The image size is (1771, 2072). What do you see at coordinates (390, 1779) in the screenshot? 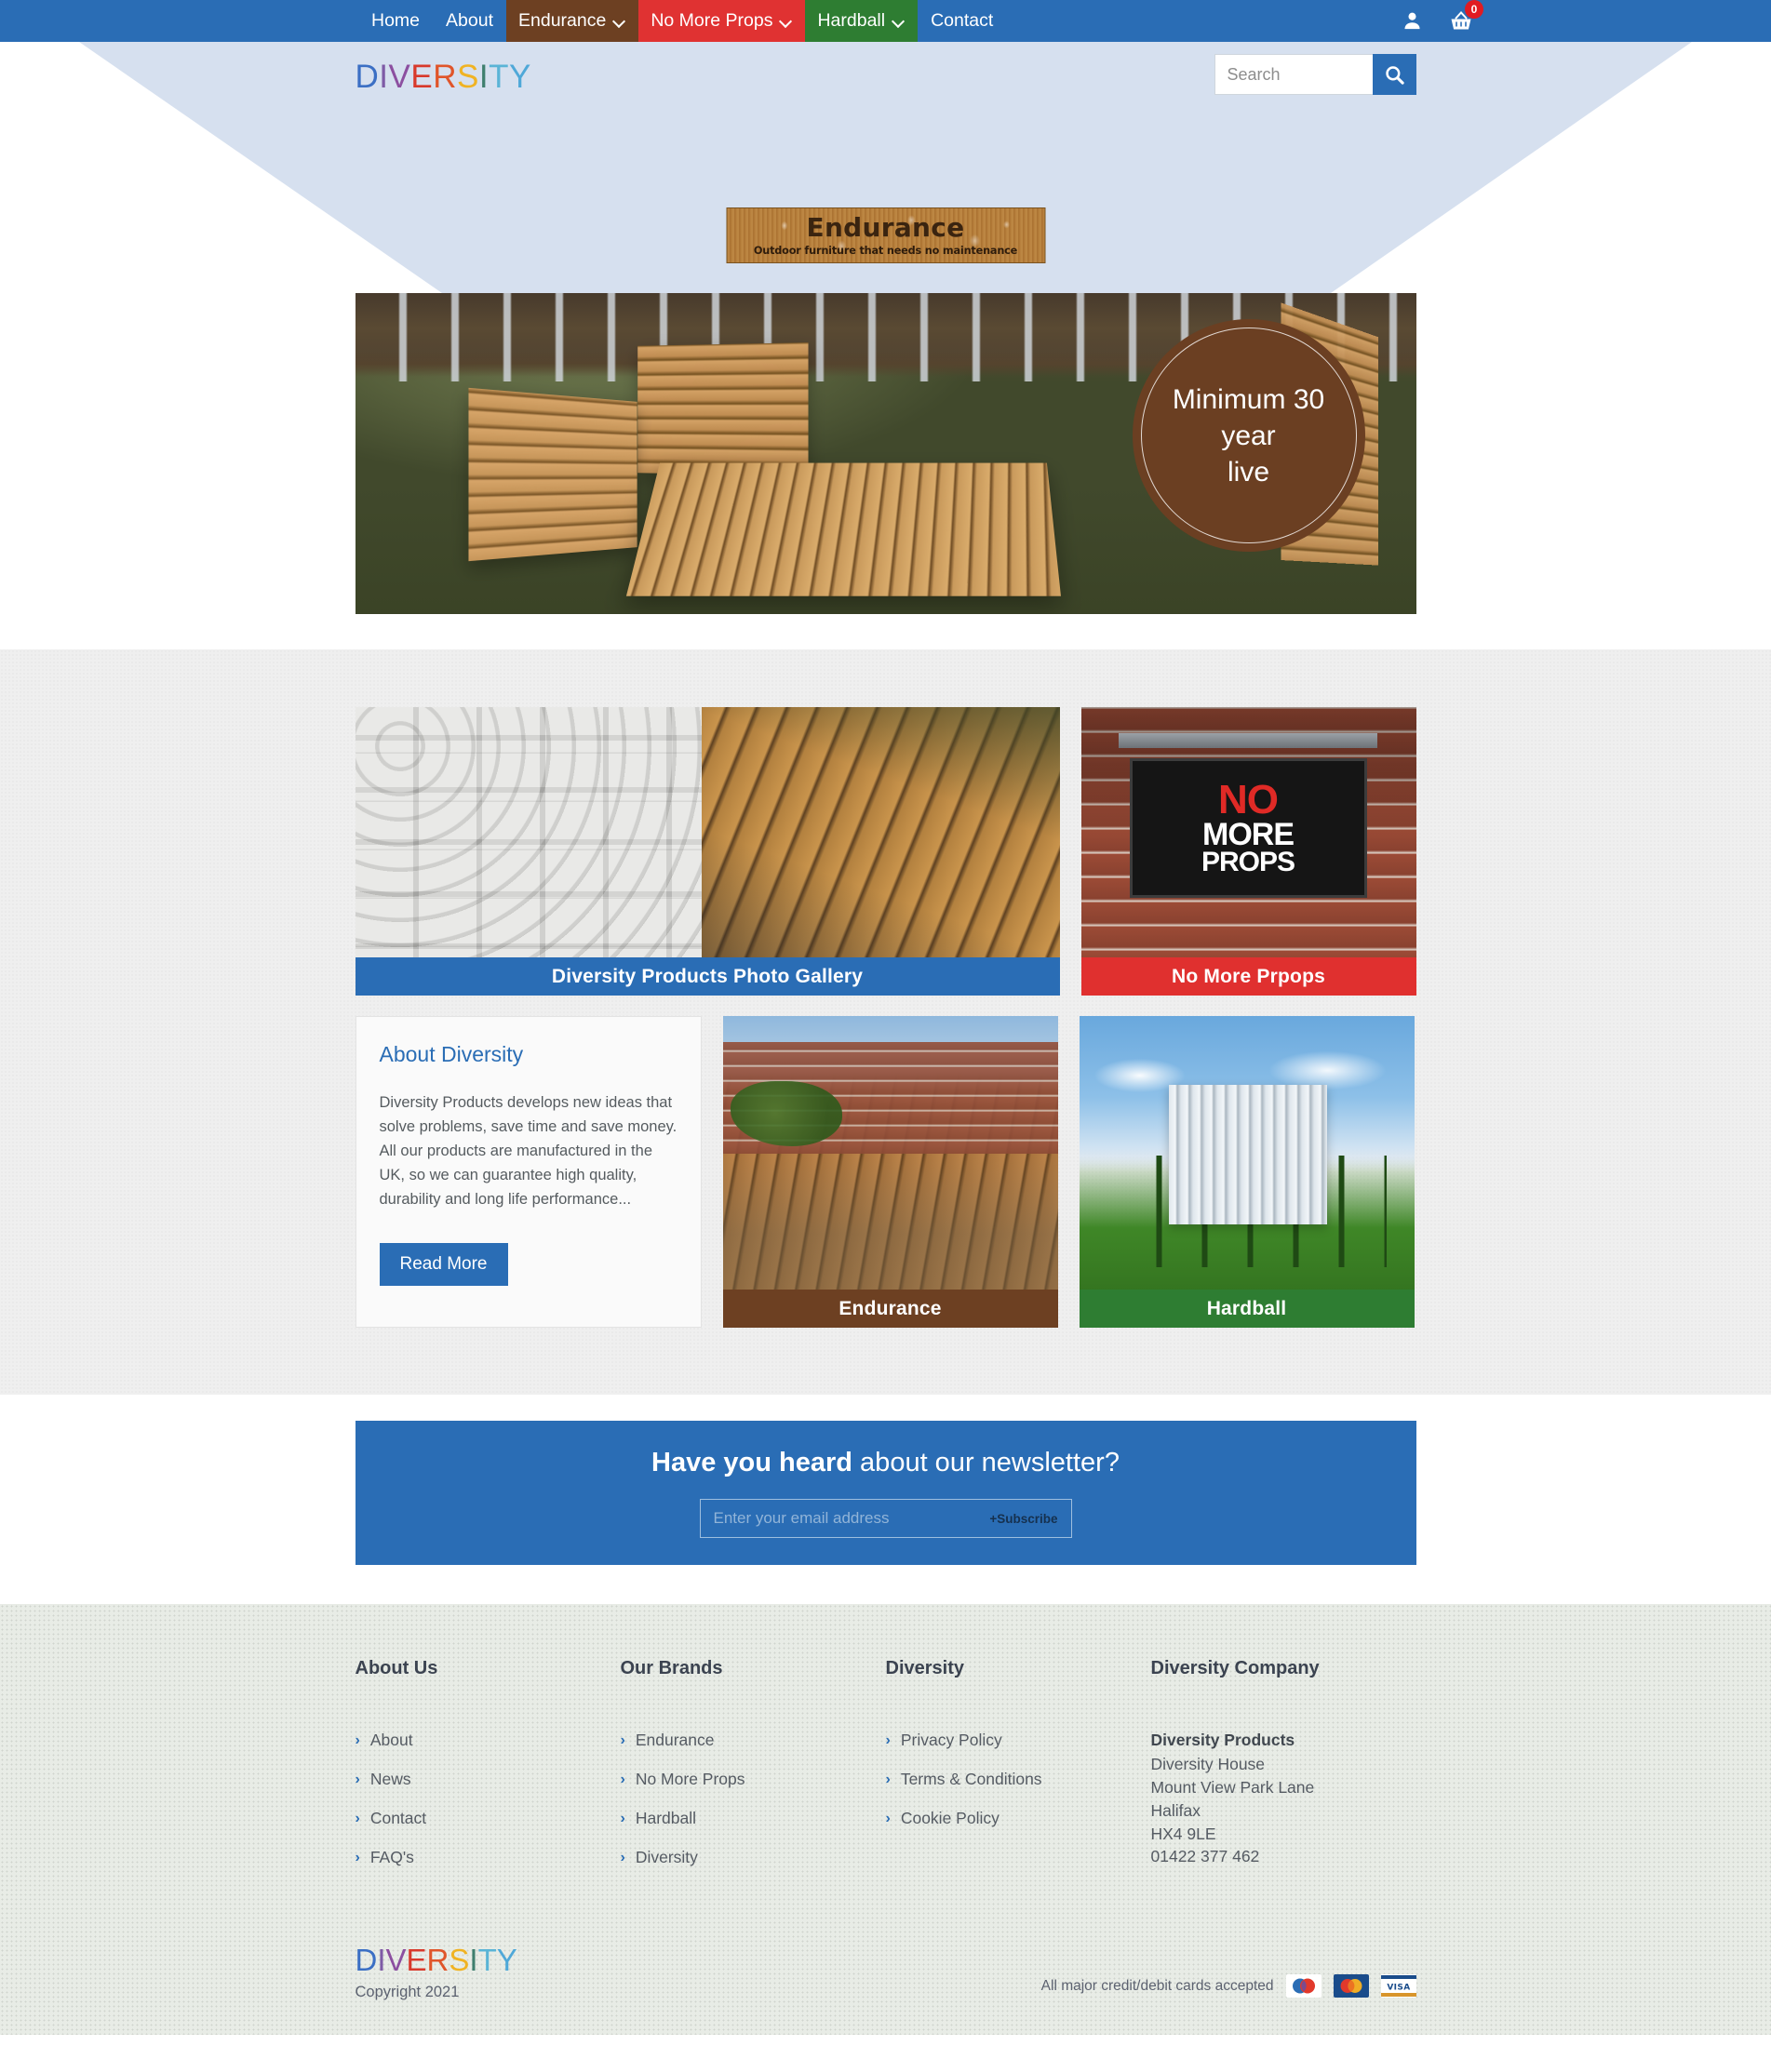
I see `footer-link-label: News` at bounding box center [390, 1779].